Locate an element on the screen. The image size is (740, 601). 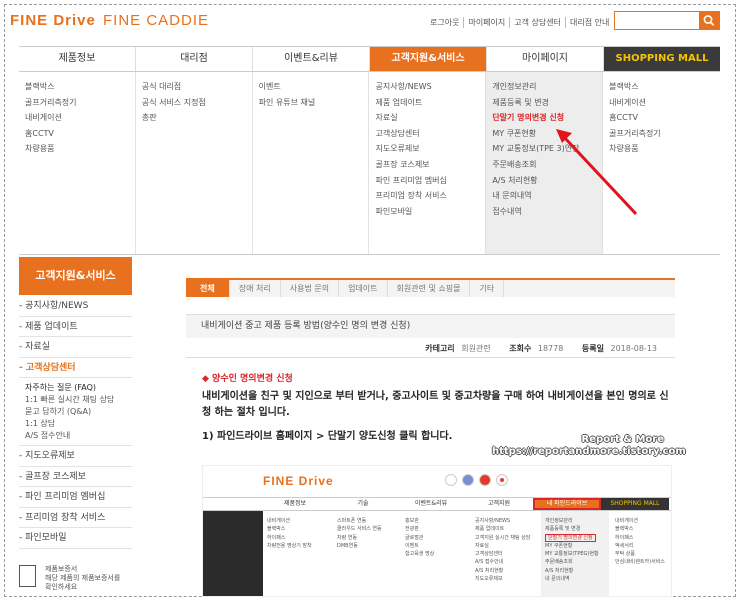
menu-item: 파인 유튜브 채널 is located at coordinates (311, 103).